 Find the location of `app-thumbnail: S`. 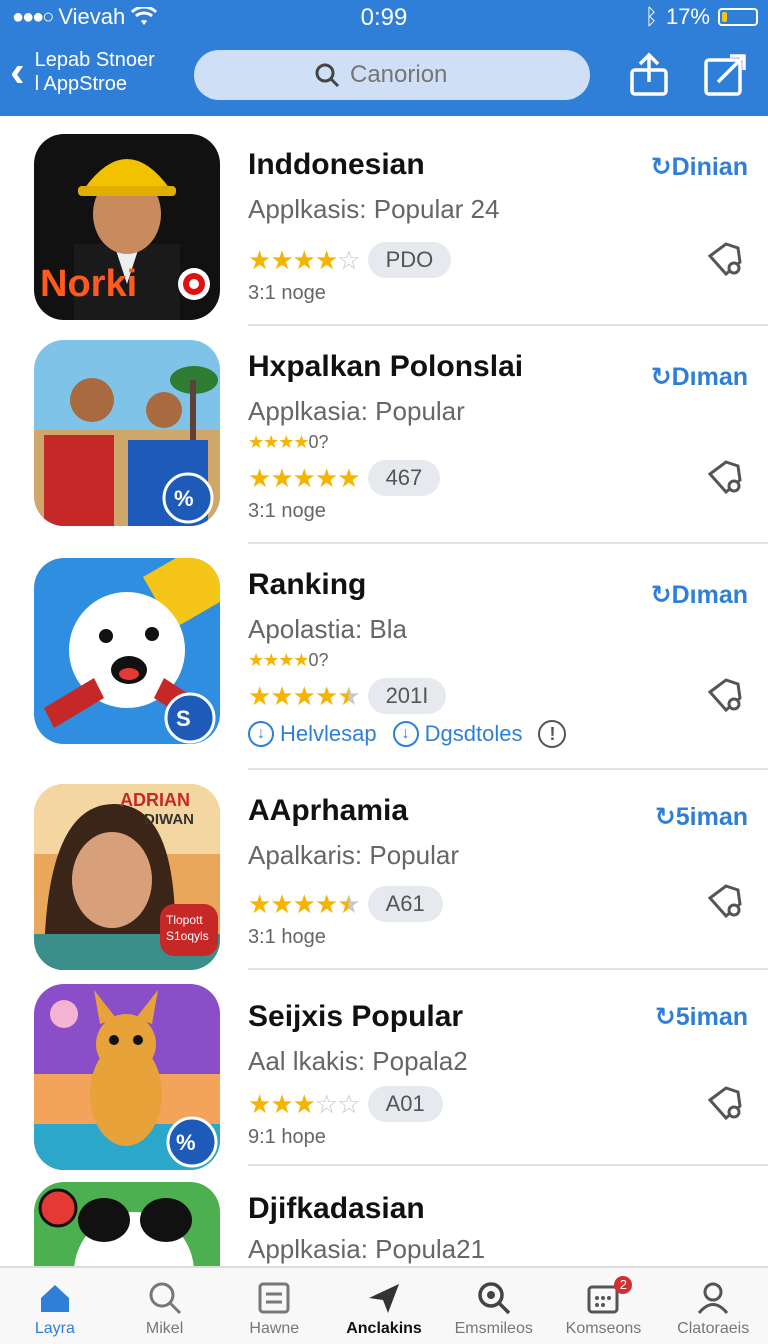

app-thumbnail: S is located at coordinates (127, 651).